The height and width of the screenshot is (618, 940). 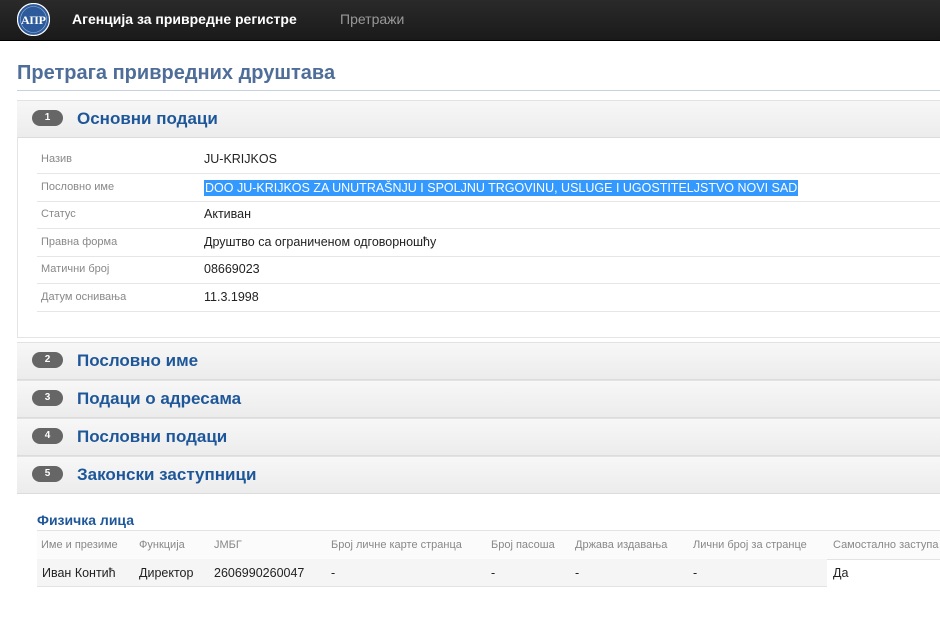 What do you see at coordinates (577, 573) in the screenshot?
I see `cell-issuing-country: -` at bounding box center [577, 573].